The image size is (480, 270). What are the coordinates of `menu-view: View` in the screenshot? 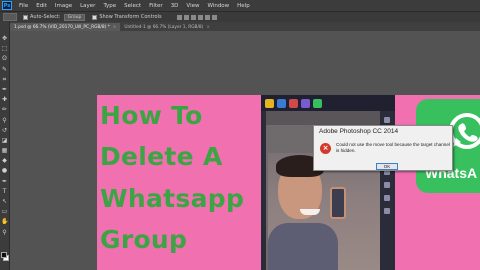 It's located at (192, 6).